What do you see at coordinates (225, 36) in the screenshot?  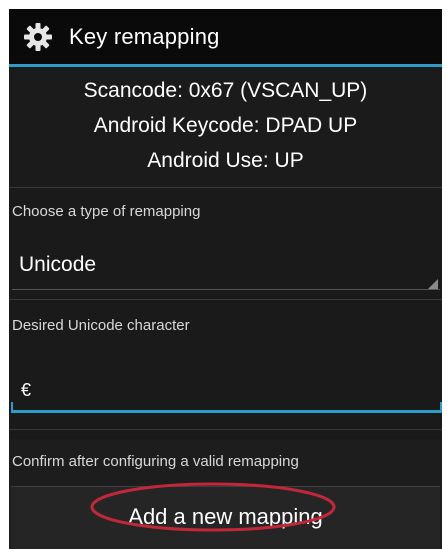 I see `title-bar: Key remapping` at bounding box center [225, 36].